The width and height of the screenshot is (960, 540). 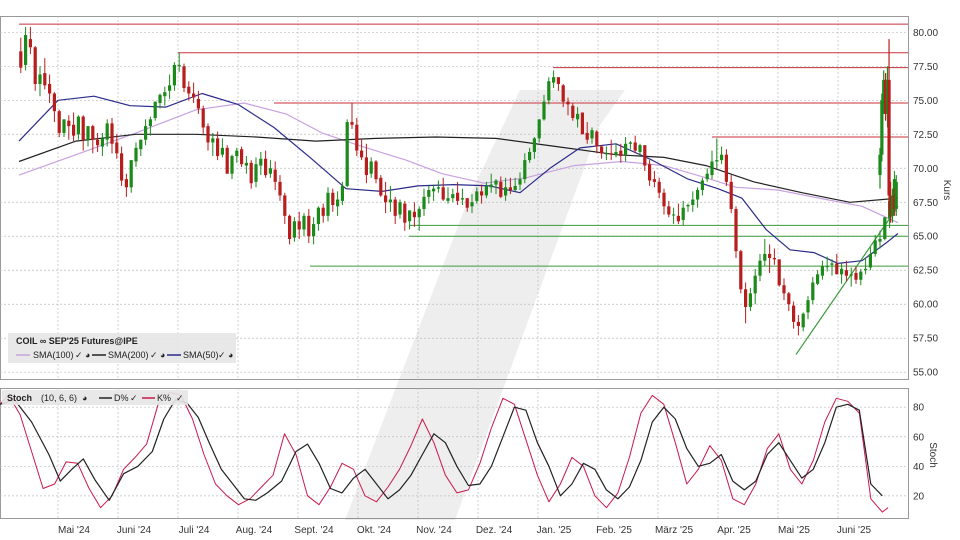 What do you see at coordinates (674, 530) in the screenshot?
I see `x-tick-label: März '25` at bounding box center [674, 530].